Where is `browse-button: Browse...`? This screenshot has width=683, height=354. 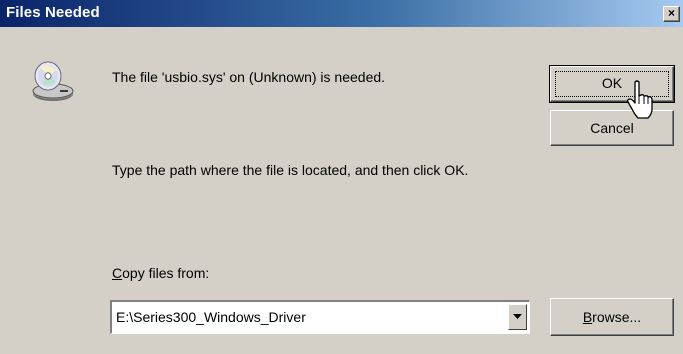
browse-button: Browse... is located at coordinates (612, 317).